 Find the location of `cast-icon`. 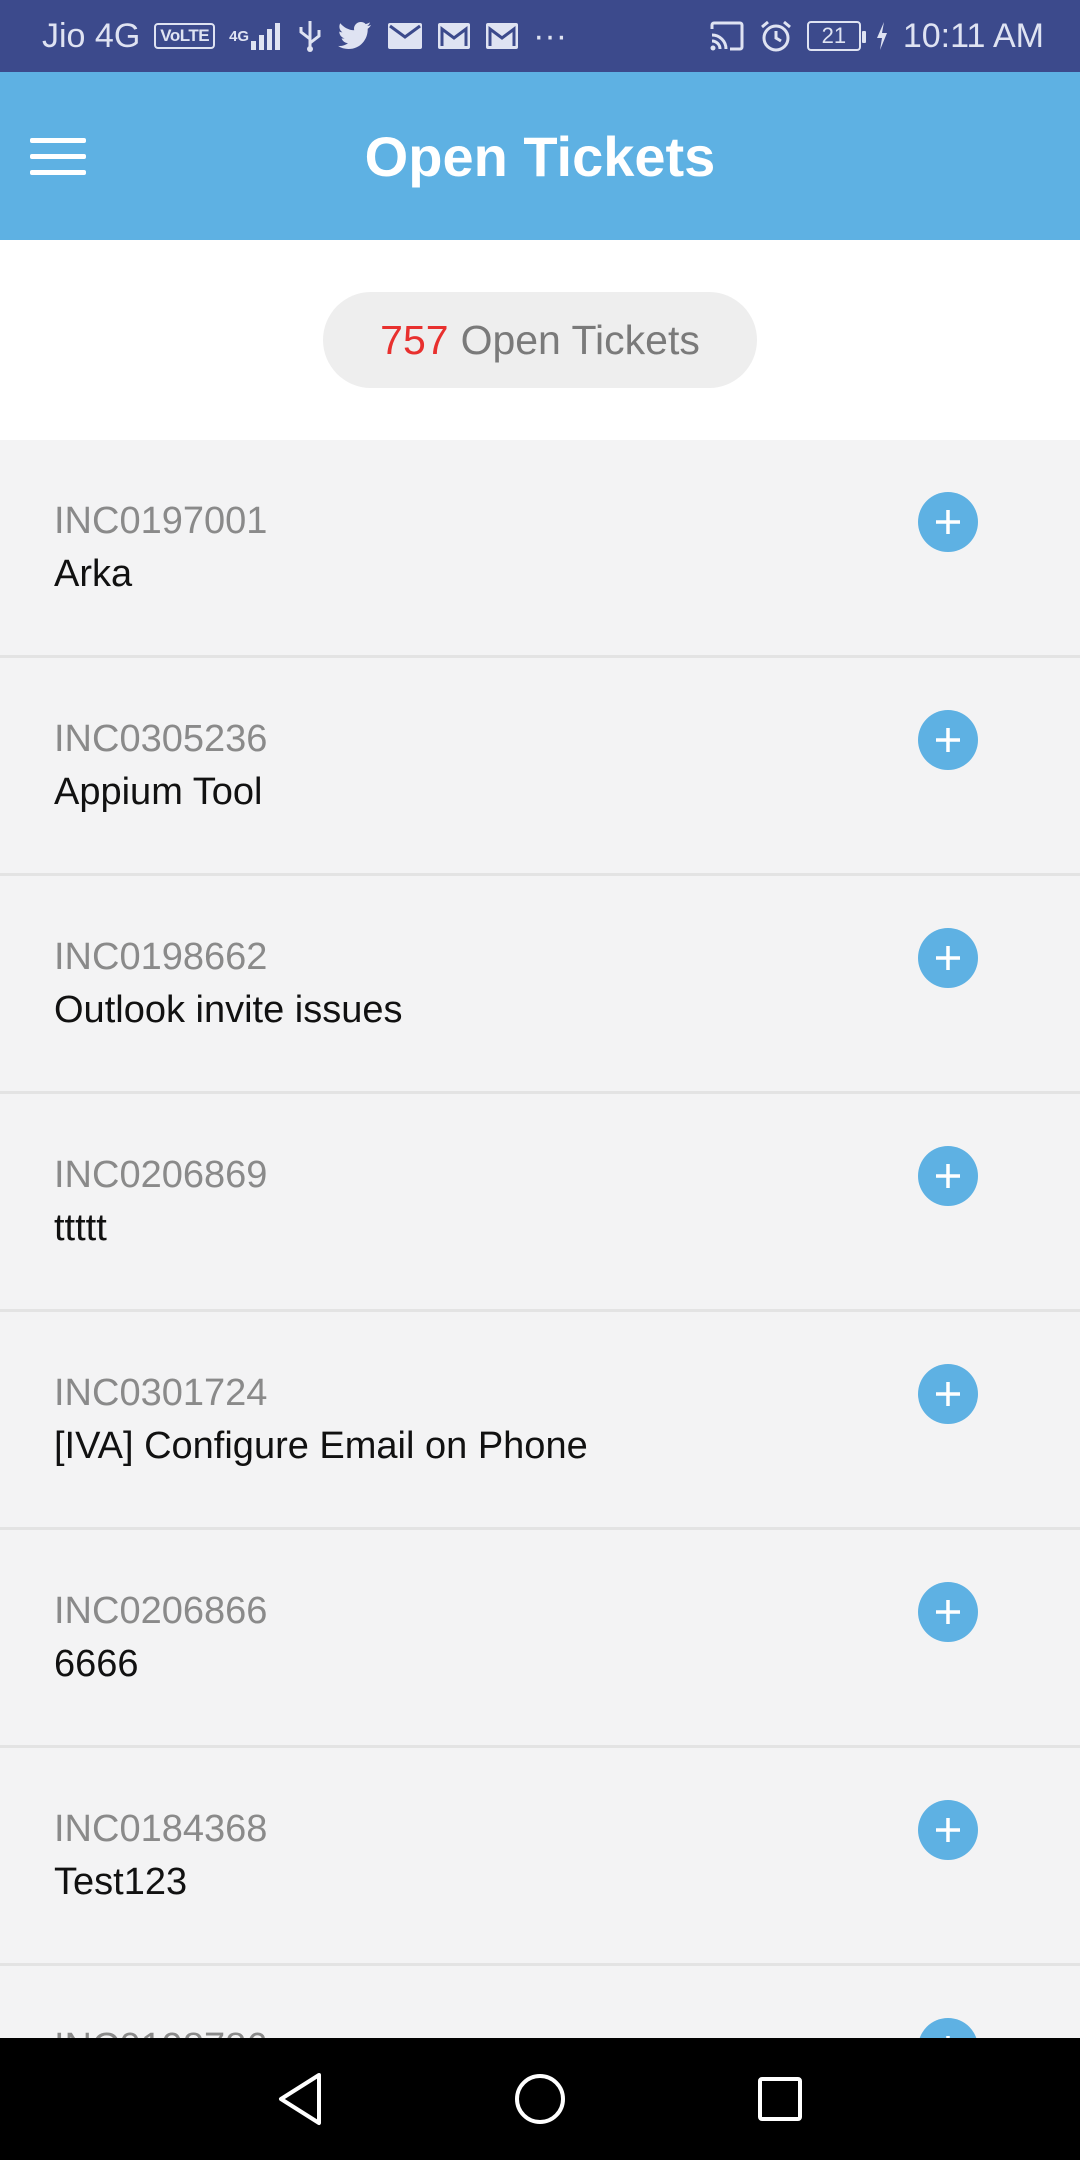

cast-icon is located at coordinates (727, 36).